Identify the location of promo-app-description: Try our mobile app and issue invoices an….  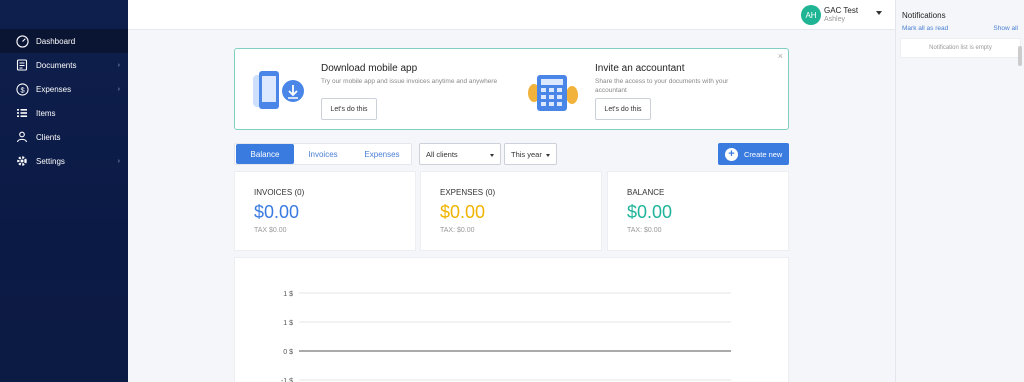
(409, 81).